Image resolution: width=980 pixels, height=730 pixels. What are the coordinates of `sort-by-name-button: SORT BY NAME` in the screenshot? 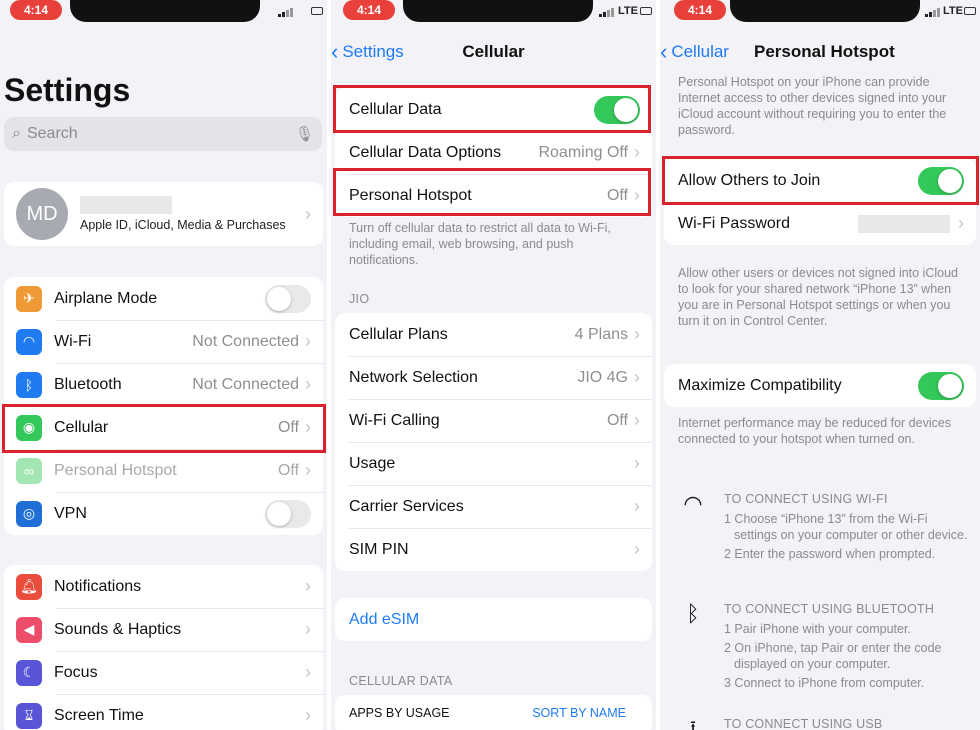 It's located at (579, 713).